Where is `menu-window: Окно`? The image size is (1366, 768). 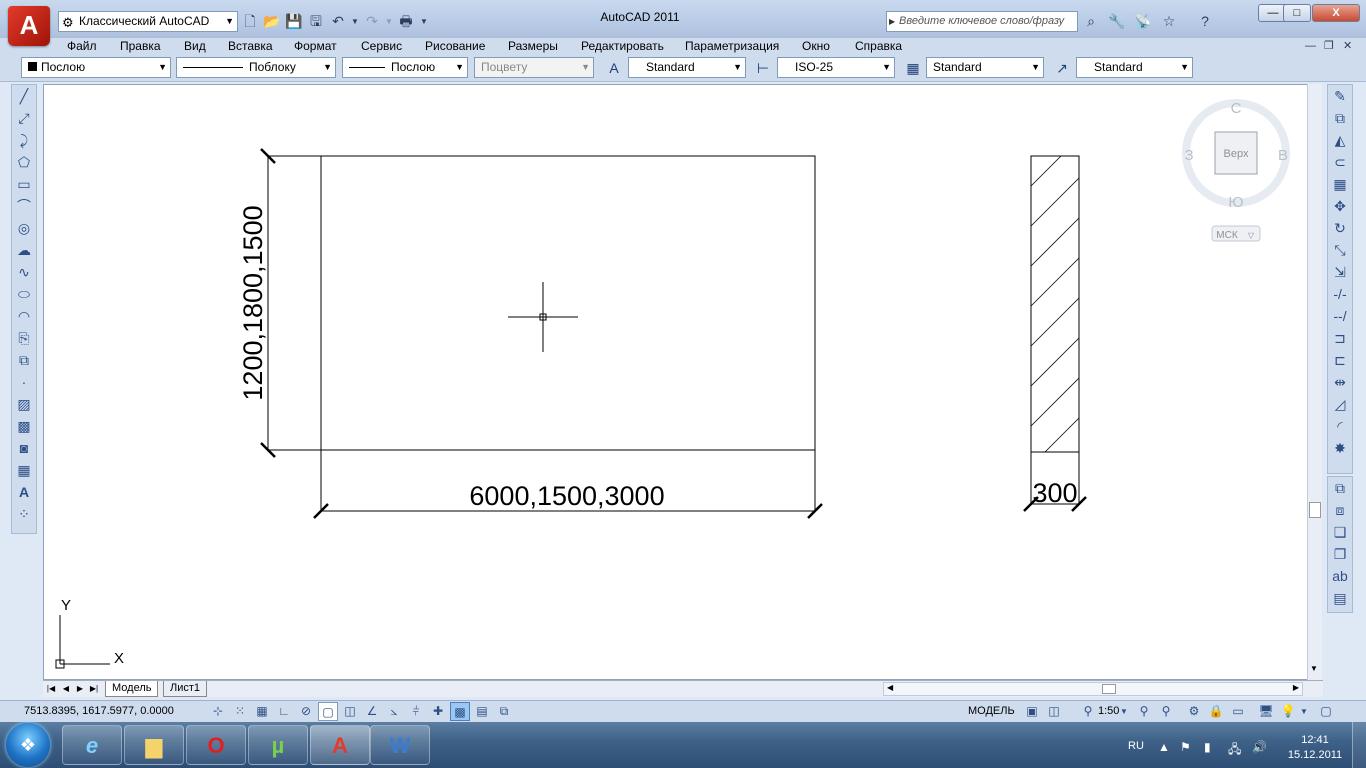
menu-window: Окно is located at coordinates (816, 46).